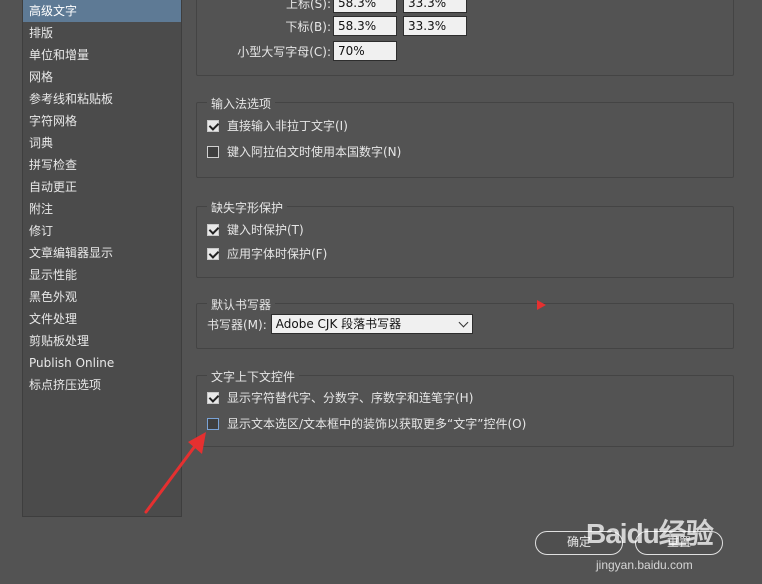 The width and height of the screenshot is (762, 584). What do you see at coordinates (377, 424) in the screenshot?
I see `show-adornment-label: 显示文本选区/文本框中的装饰以获取更多“文字”控件(O)` at bounding box center [377, 424].